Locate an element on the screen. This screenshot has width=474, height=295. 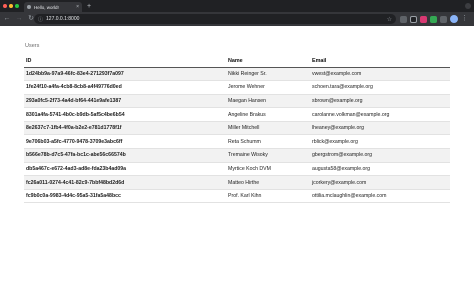
name-cell: Reta Schumm is located at coordinates (268, 142).